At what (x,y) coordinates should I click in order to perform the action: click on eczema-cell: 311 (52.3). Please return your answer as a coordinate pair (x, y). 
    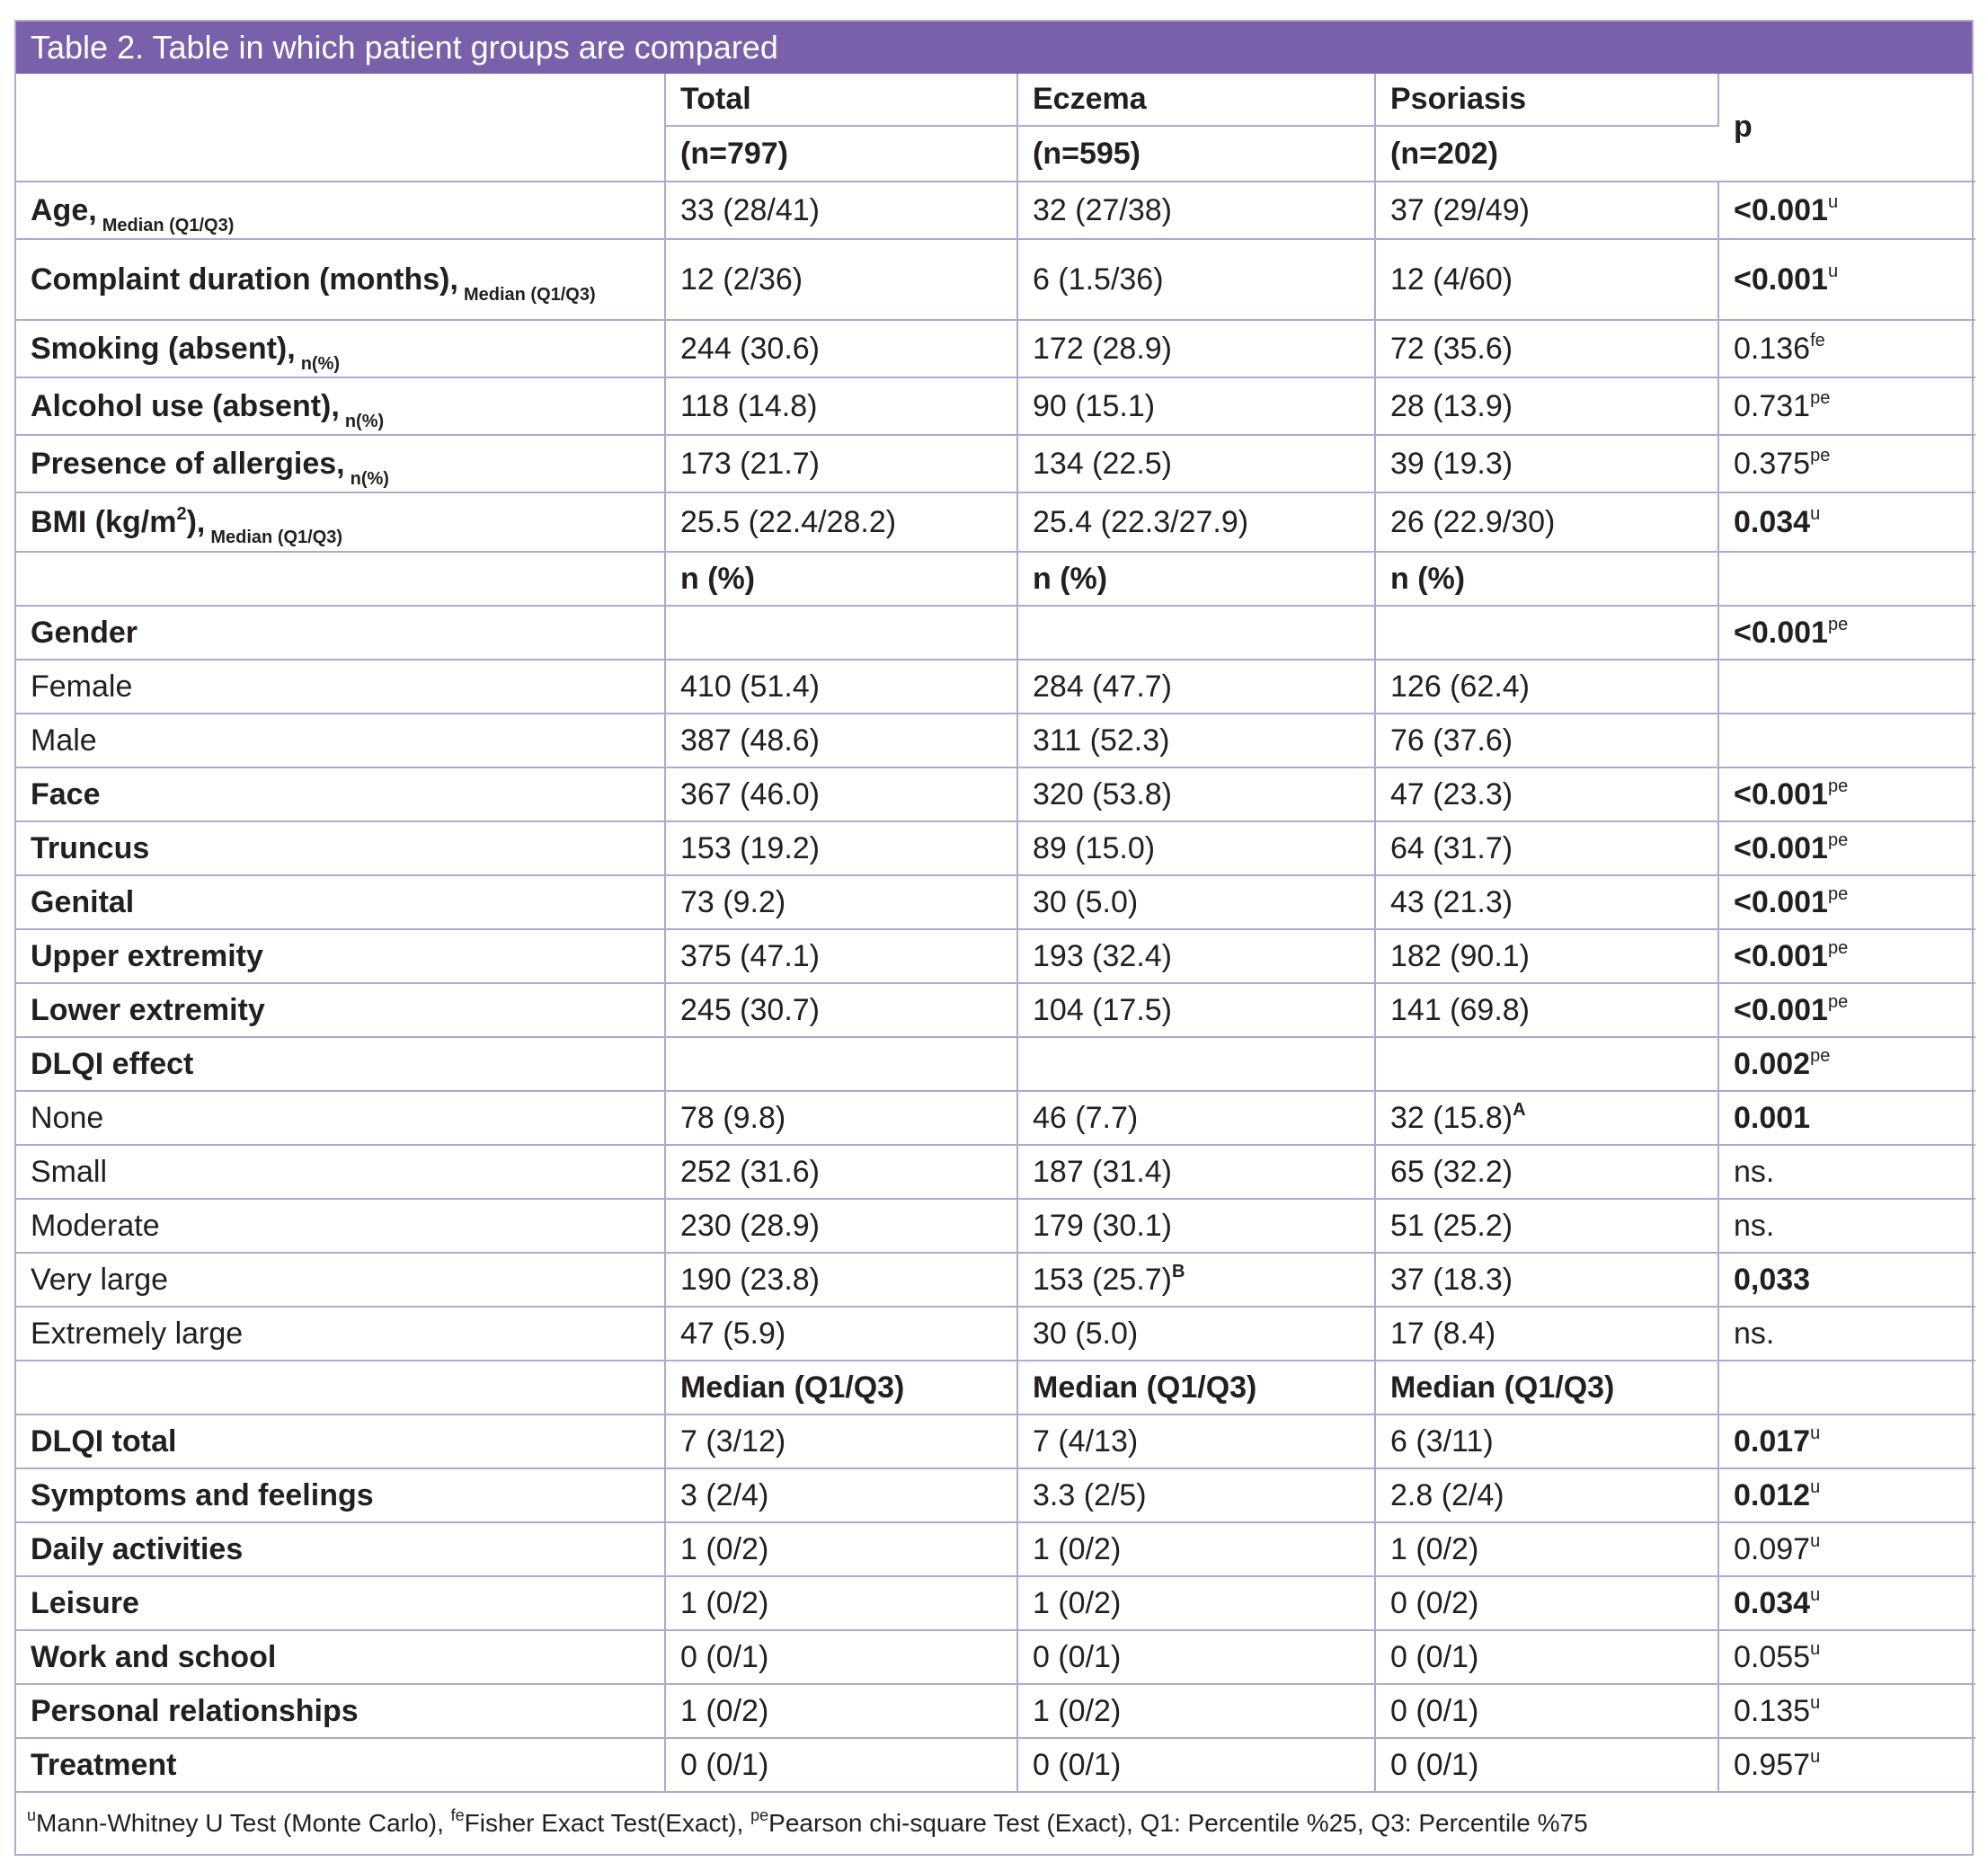
    Looking at the image, I should click on (1196, 741).